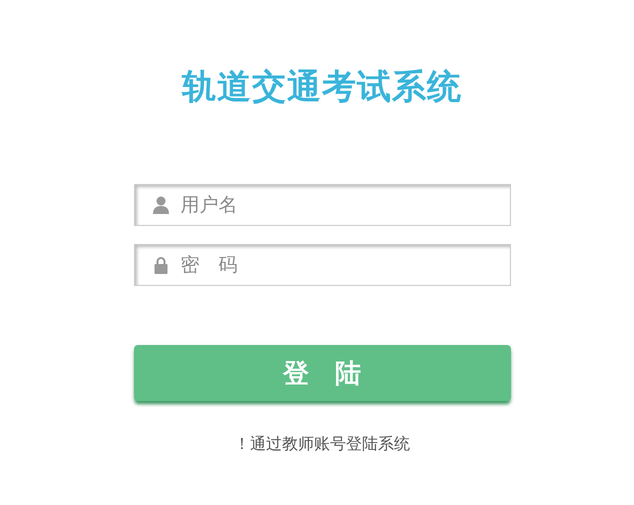 This screenshot has width=634, height=505. I want to click on app-title: 轨道交通考试系统, so click(322, 87).